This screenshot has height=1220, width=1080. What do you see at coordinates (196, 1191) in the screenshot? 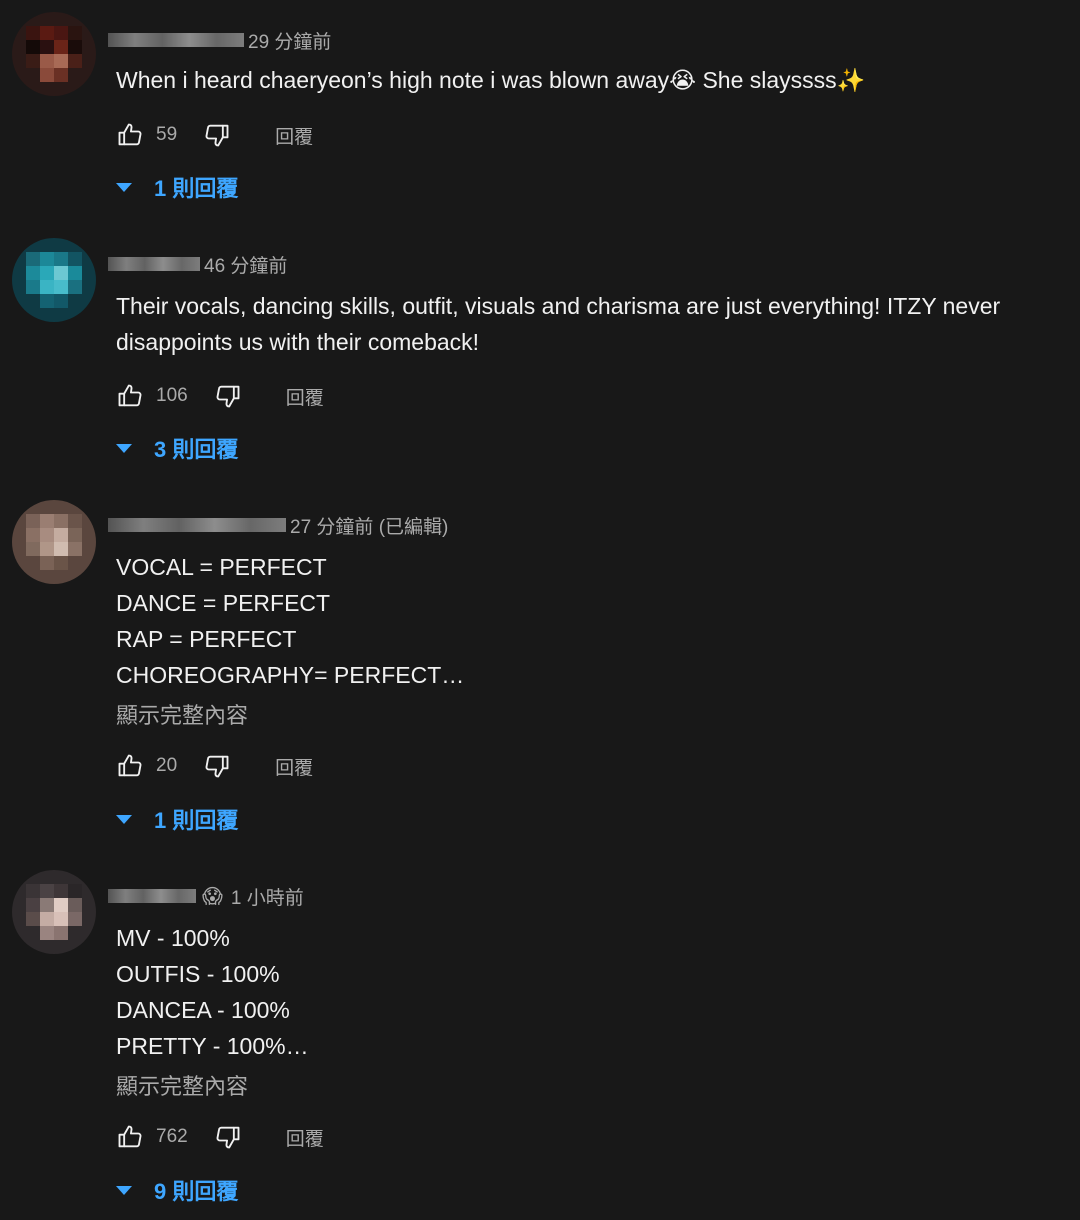
I see `replies-count-label: 9 則回覆` at bounding box center [196, 1191].